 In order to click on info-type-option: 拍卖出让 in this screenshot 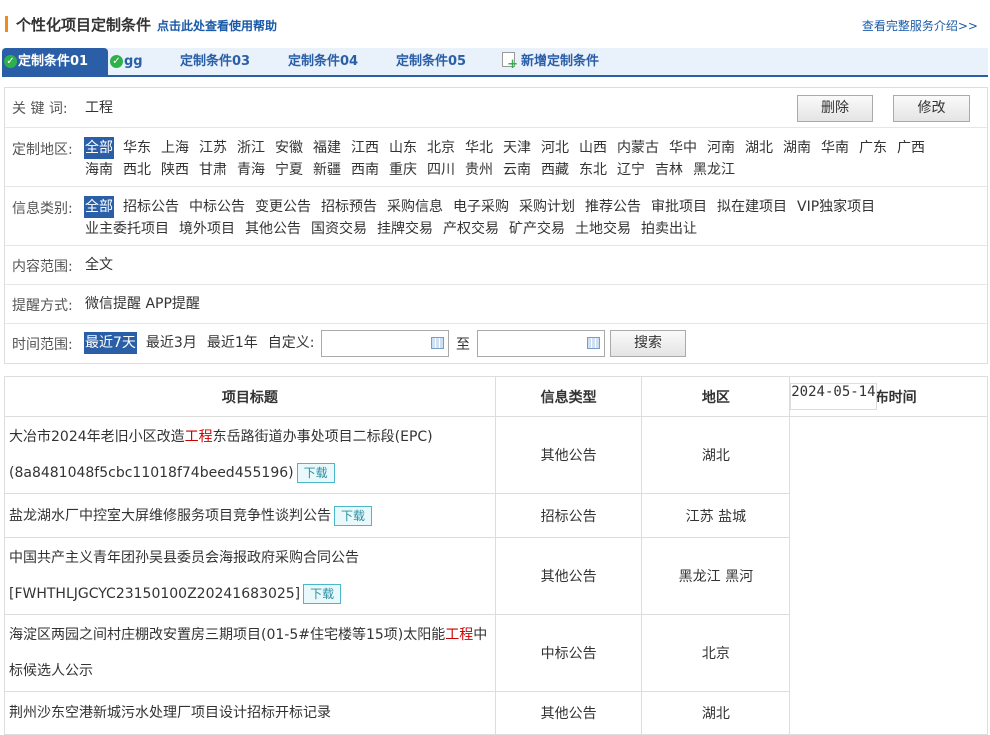, I will do `click(669, 229)`.